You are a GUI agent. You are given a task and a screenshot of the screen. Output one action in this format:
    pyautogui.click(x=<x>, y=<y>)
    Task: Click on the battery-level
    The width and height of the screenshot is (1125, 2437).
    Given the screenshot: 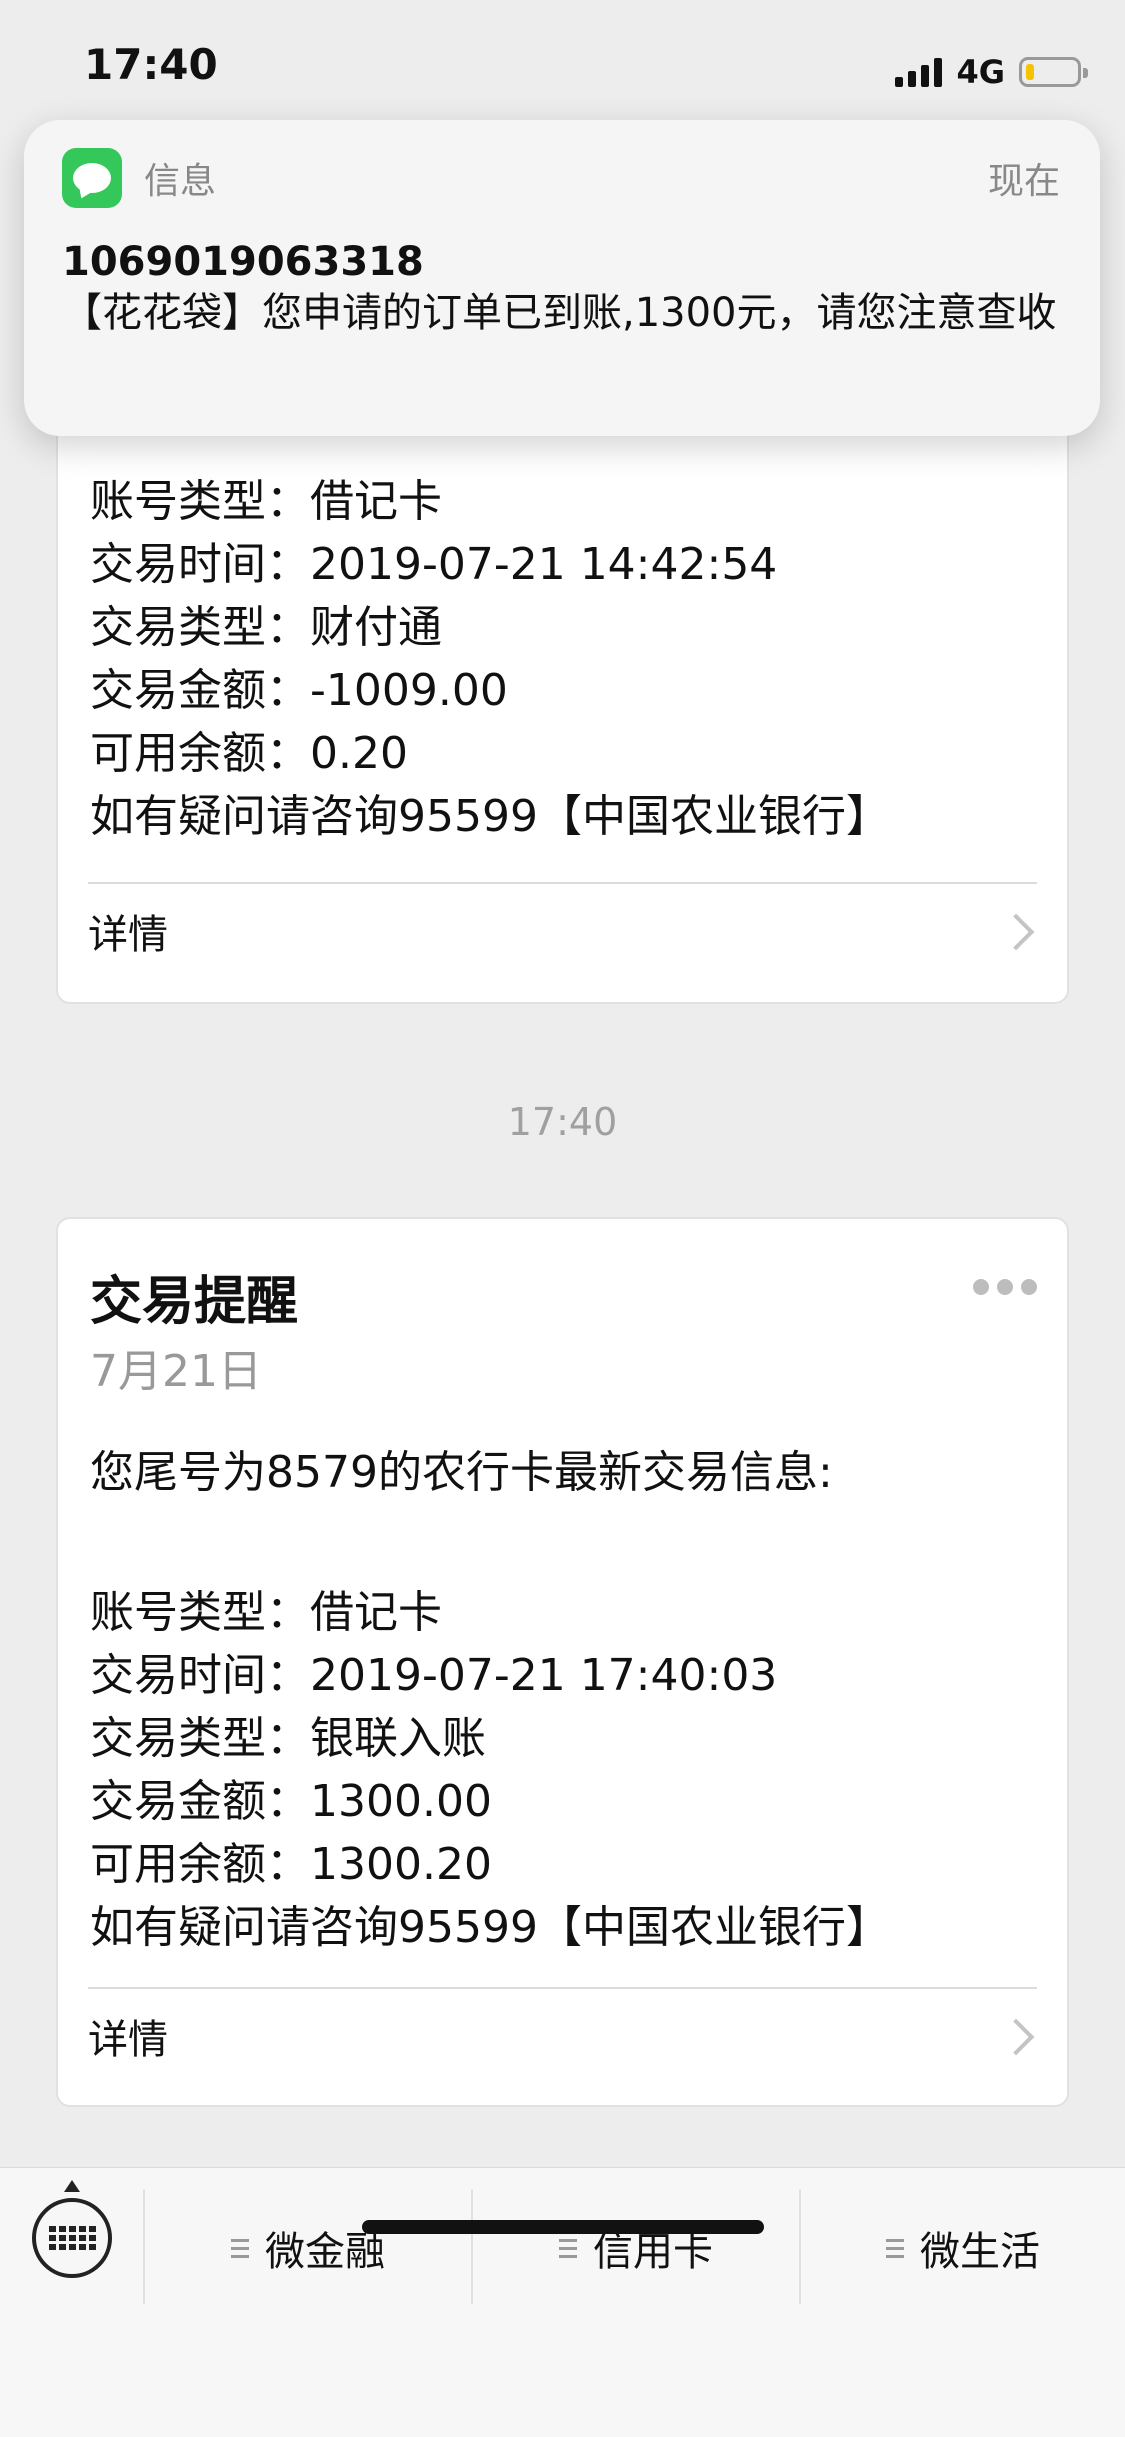 What is the action you would take?
    pyautogui.click(x=1030, y=72)
    